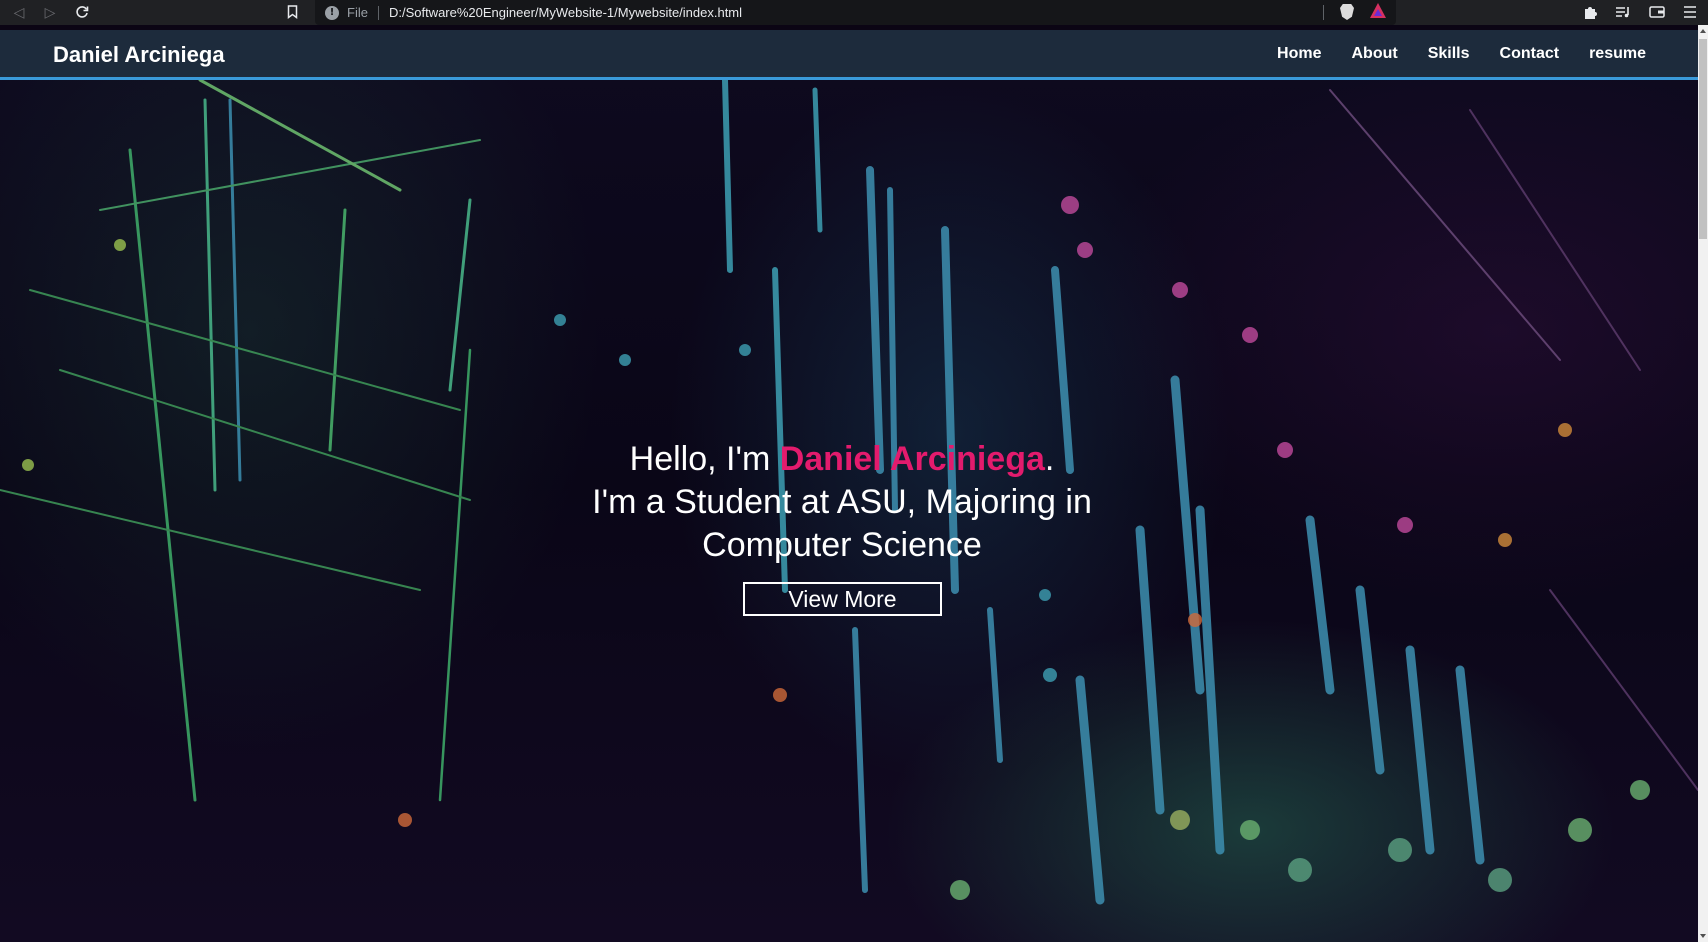  What do you see at coordinates (1690, 12) in the screenshot?
I see `hamburger-menu-icon` at bounding box center [1690, 12].